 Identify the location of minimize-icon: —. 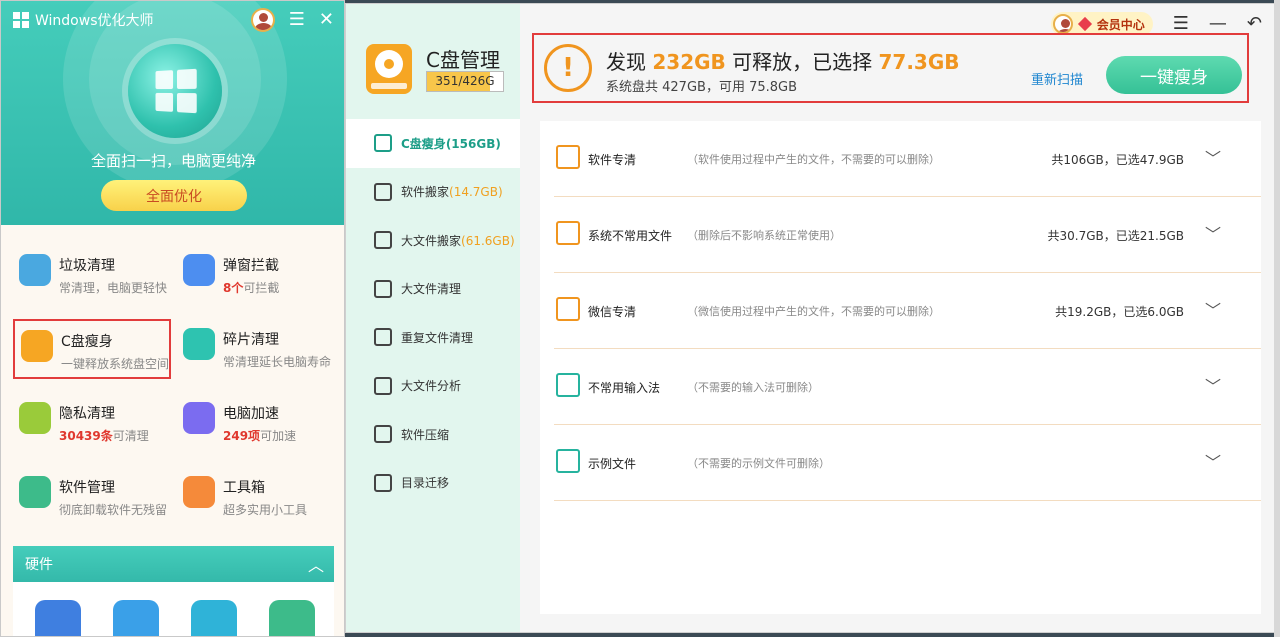
(1218, 24).